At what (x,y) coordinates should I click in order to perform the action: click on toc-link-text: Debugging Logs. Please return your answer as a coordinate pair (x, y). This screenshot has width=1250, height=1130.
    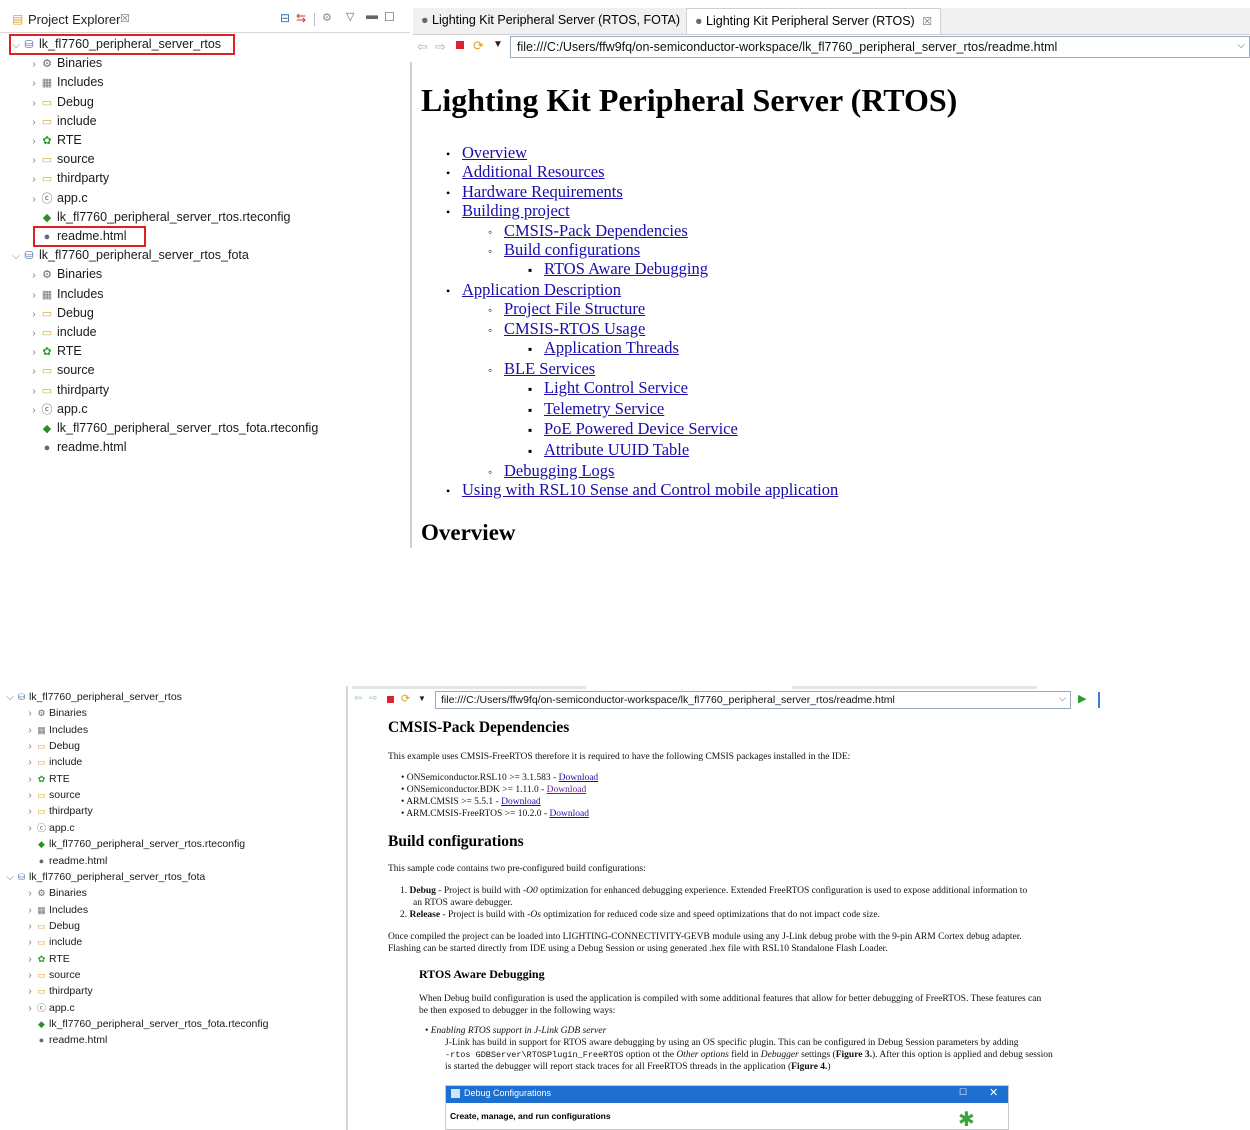
    Looking at the image, I should click on (559, 470).